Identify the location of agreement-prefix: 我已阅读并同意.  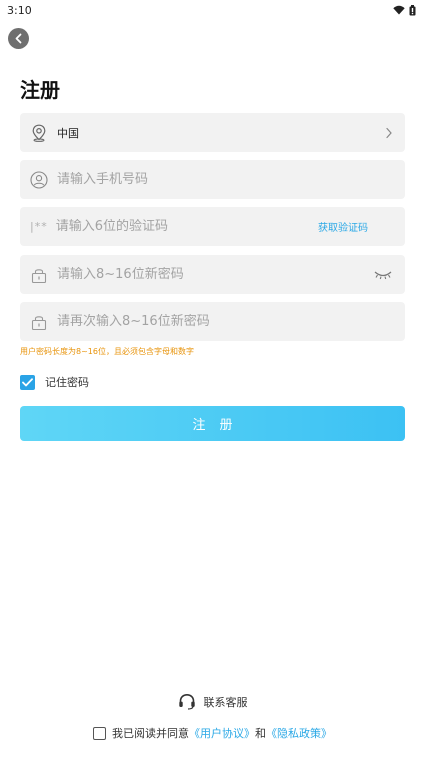
(150, 733).